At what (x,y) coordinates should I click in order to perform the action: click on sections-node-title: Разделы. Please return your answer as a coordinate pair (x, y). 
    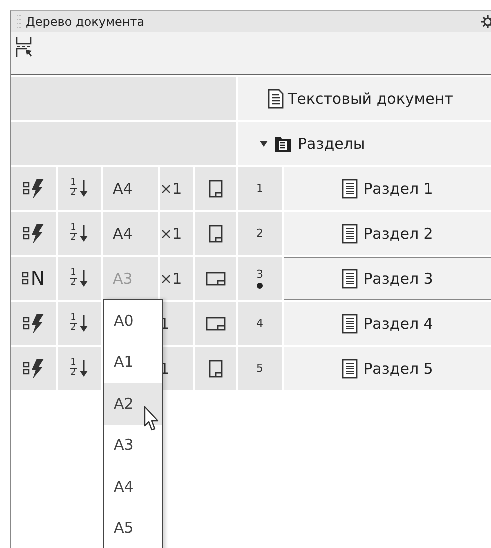
    Looking at the image, I should click on (332, 143).